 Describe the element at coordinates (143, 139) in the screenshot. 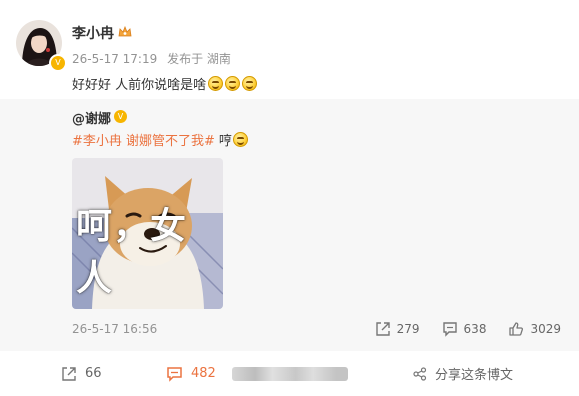

I see `hashtag-link: #李小冉 谢娜管不了我#` at that location.